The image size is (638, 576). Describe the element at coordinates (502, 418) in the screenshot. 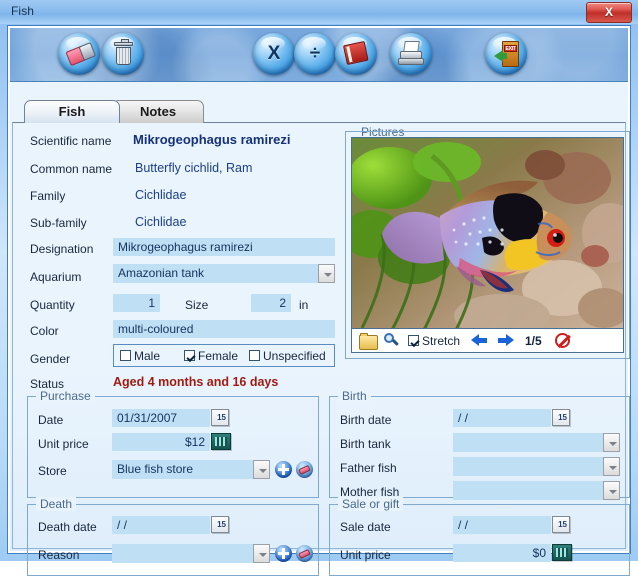

I see `birth-date-input: / /` at that location.